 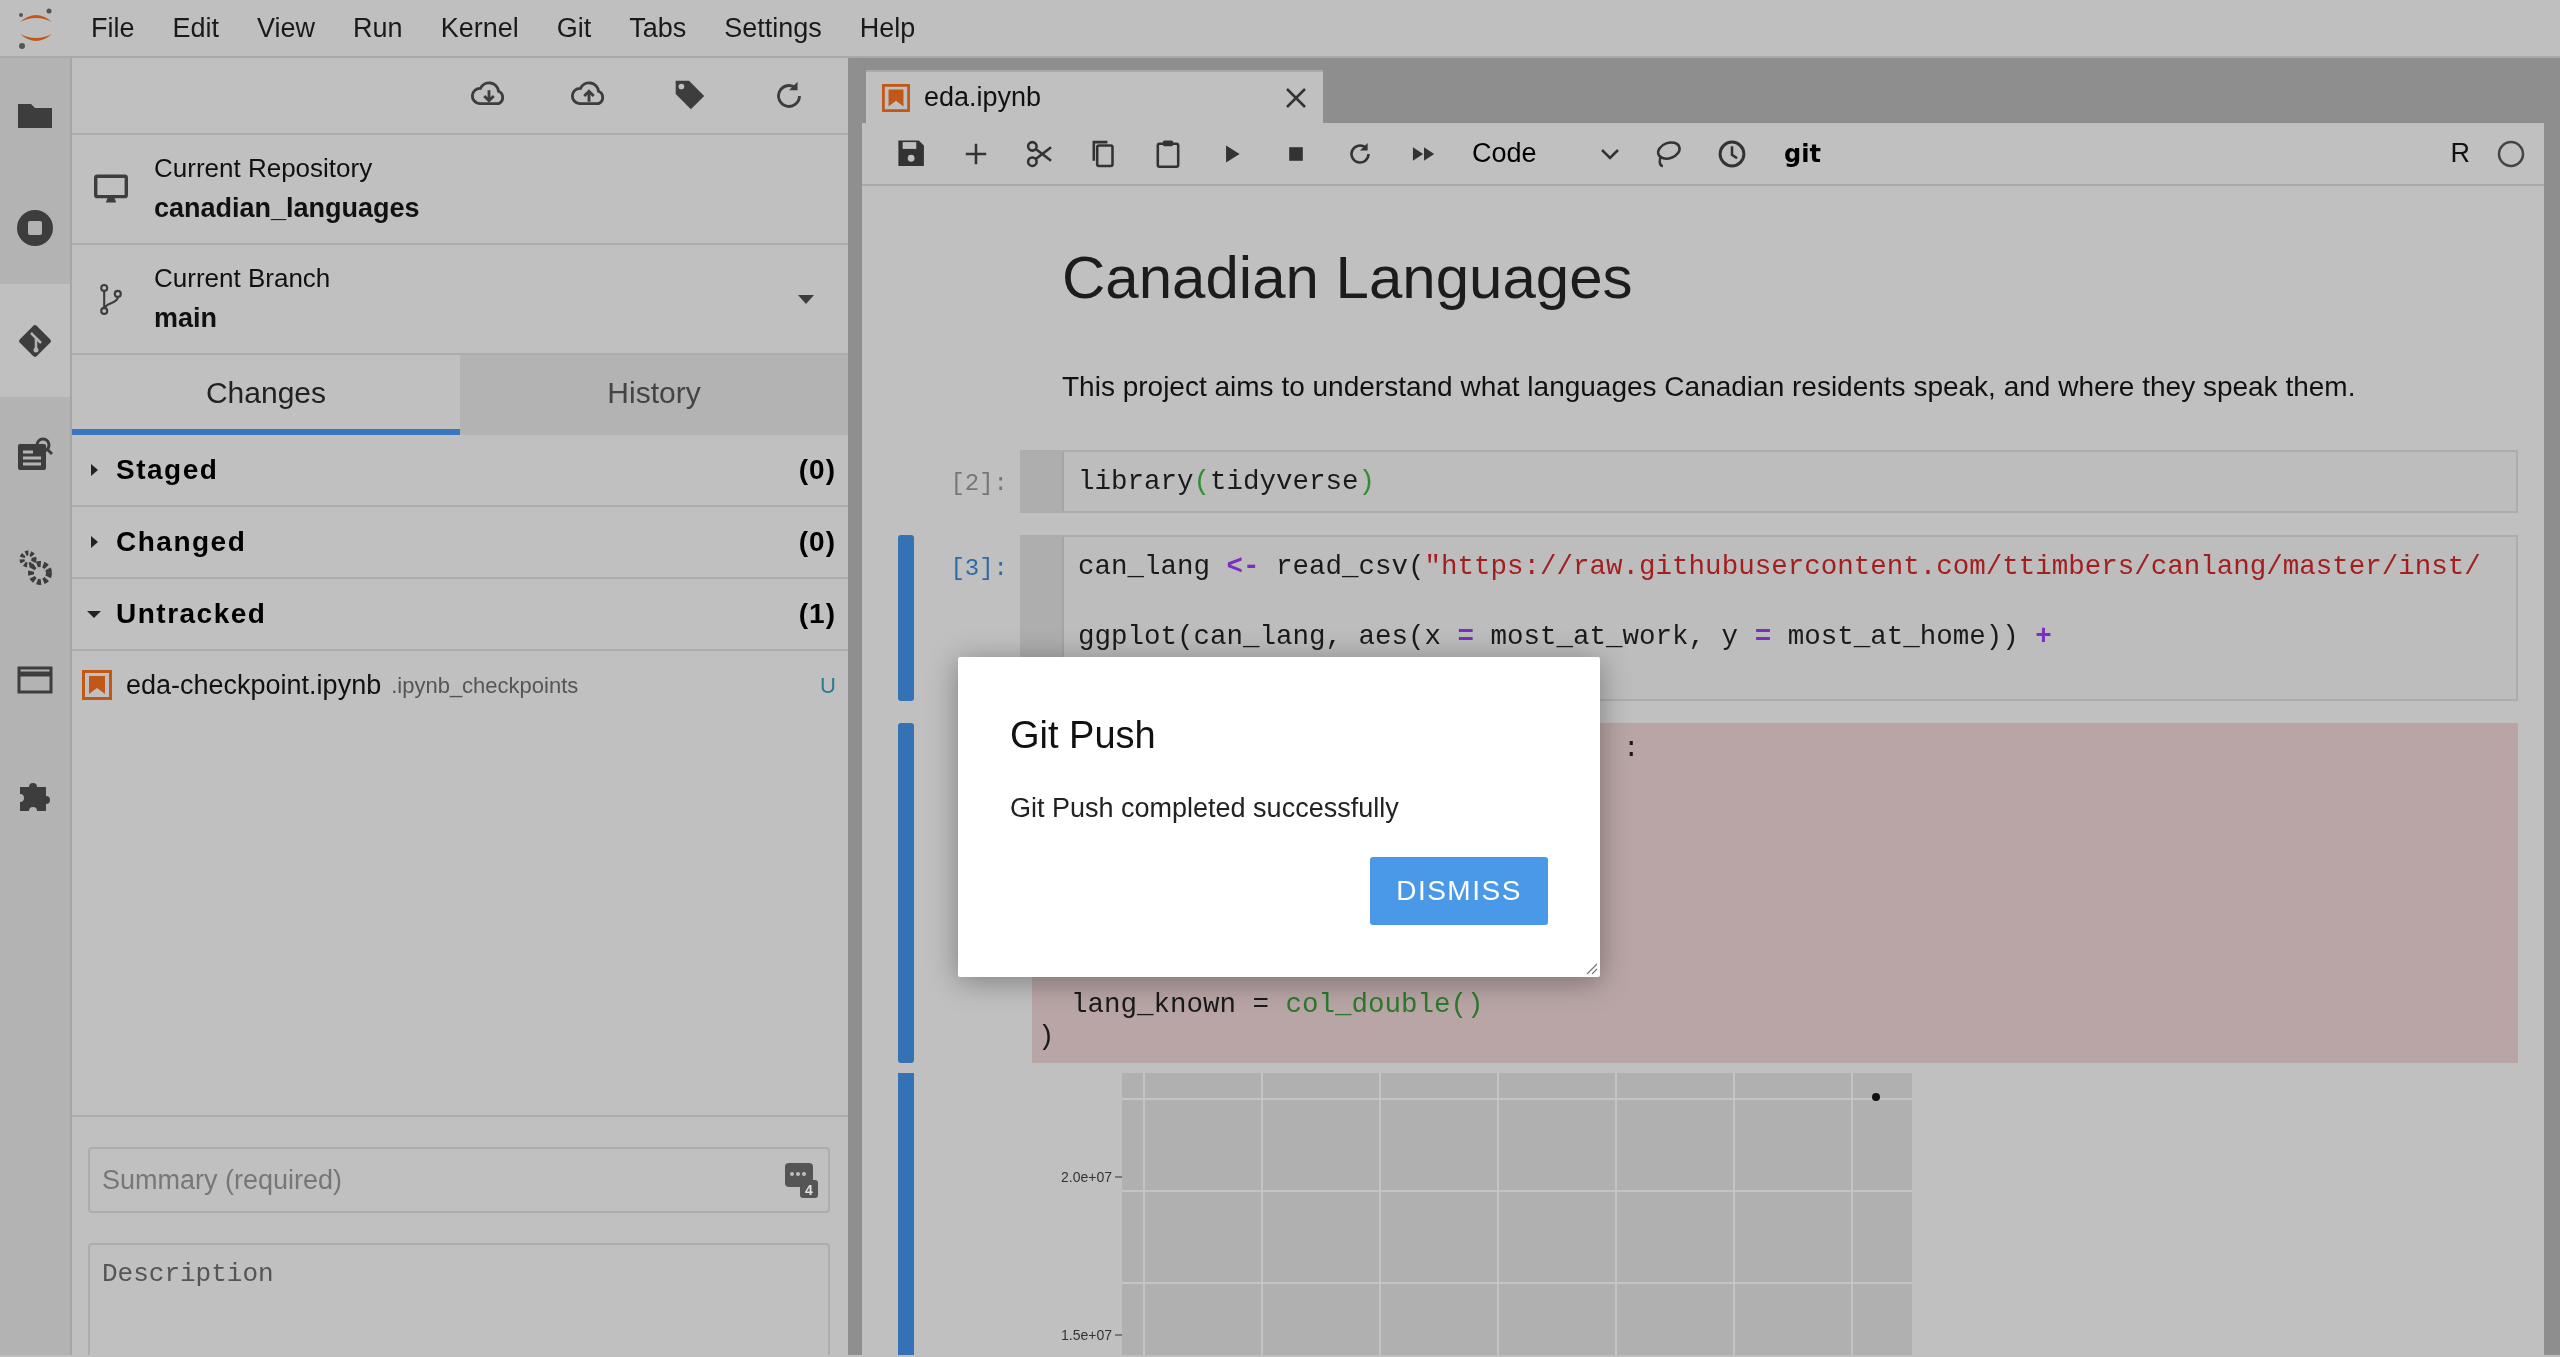 I want to click on axis-tick-label: 1.5e+07, so click(x=1086, y=1335).